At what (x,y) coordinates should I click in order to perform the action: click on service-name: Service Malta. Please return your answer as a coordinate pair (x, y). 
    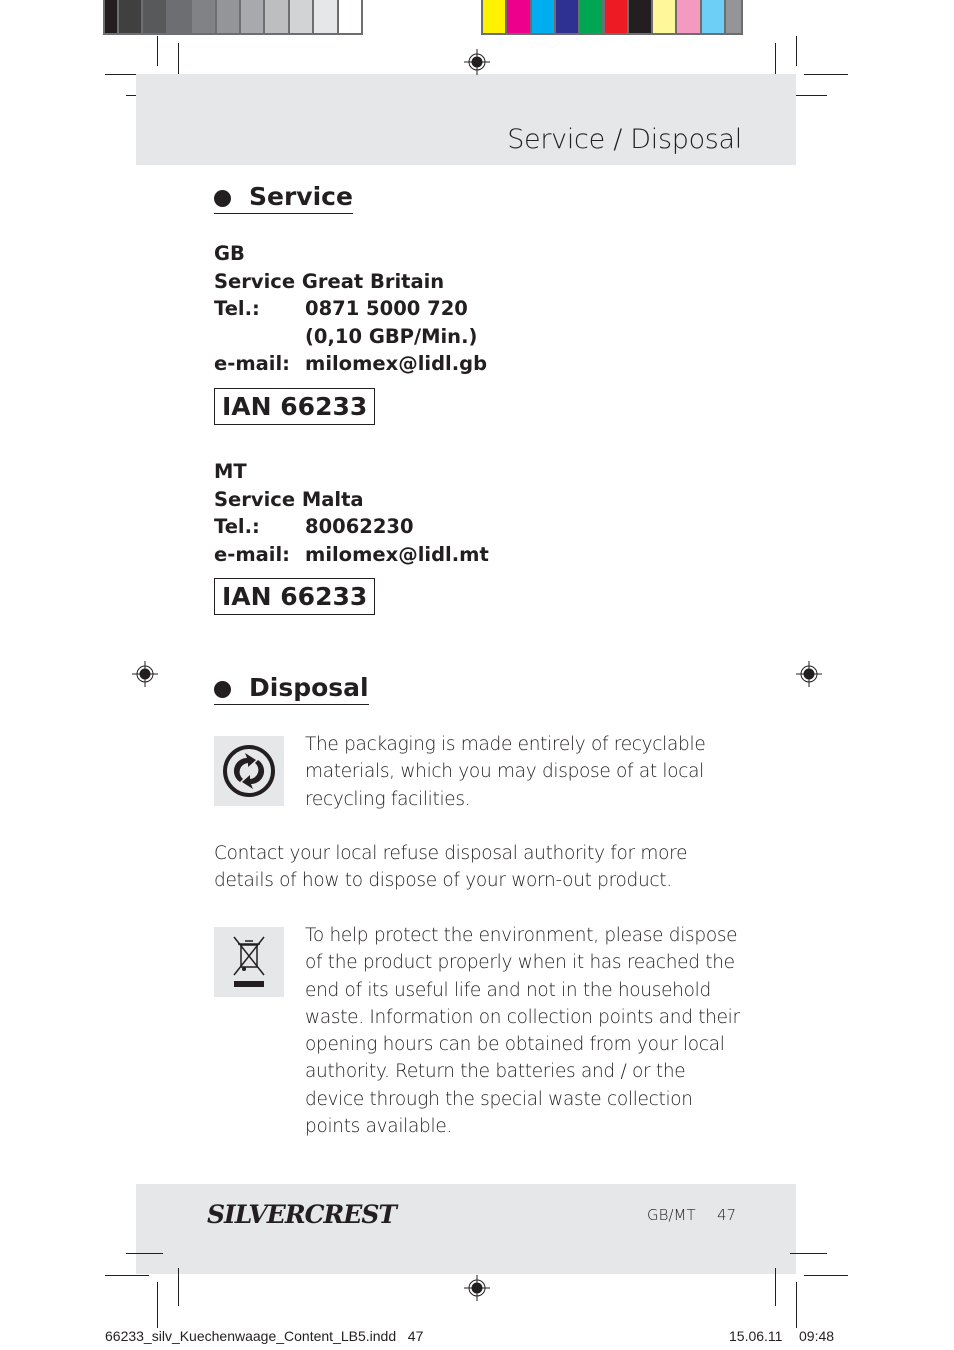
    Looking at the image, I should click on (289, 499).